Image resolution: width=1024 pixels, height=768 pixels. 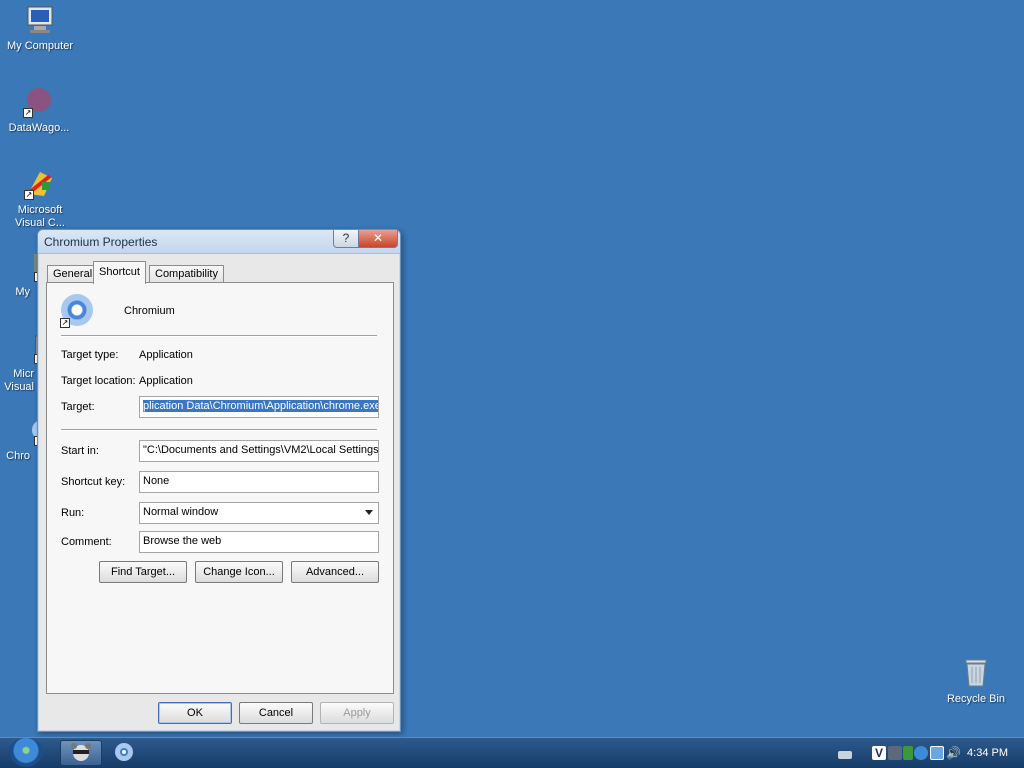 I want to click on recycle-bin-icon, so click(x=976, y=673).